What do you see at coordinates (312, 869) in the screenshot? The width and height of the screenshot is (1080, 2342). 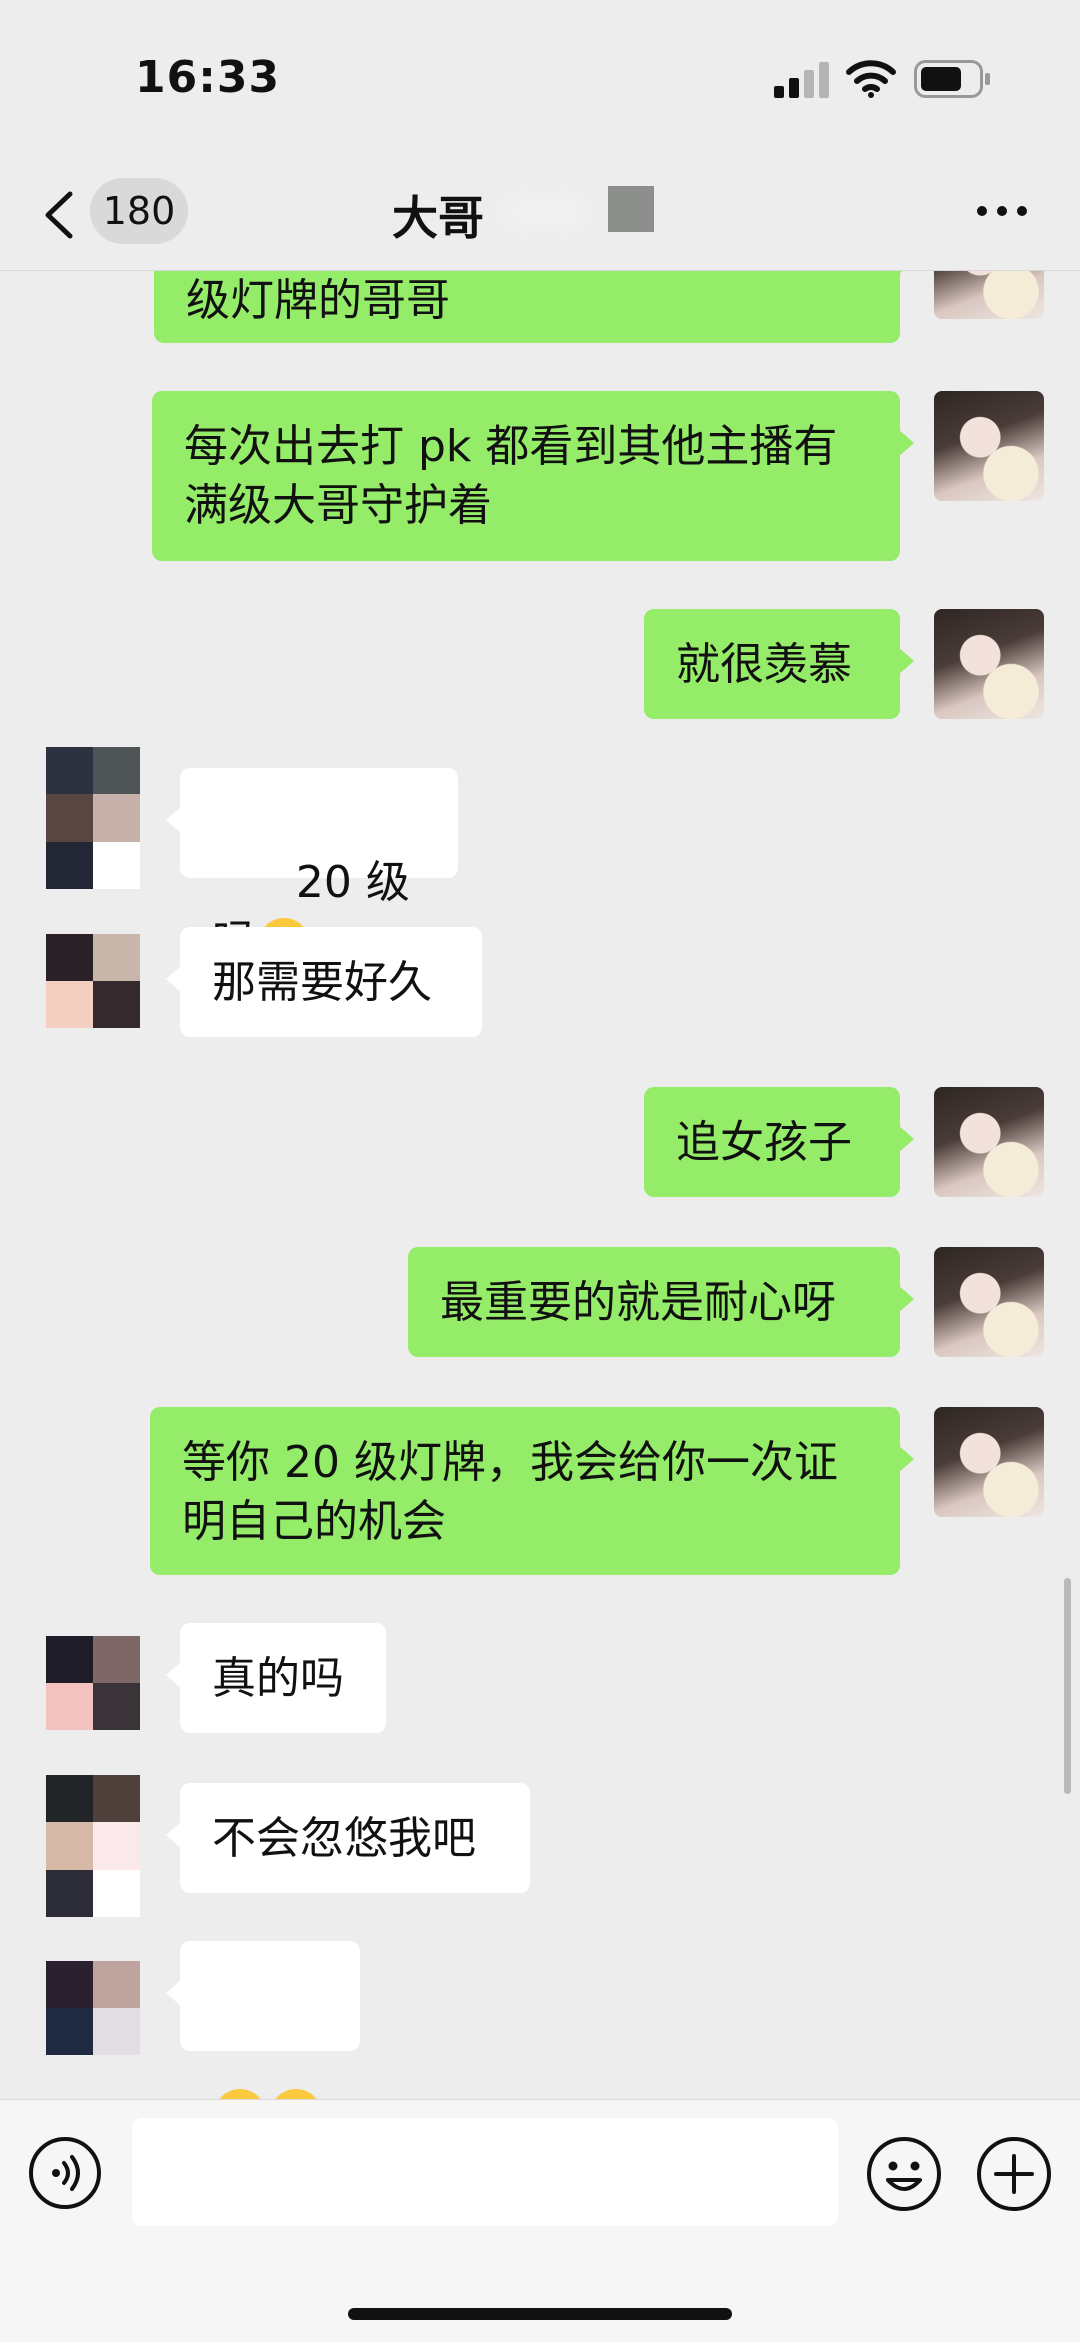 I see `message-bubble: 20 级吗` at bounding box center [312, 869].